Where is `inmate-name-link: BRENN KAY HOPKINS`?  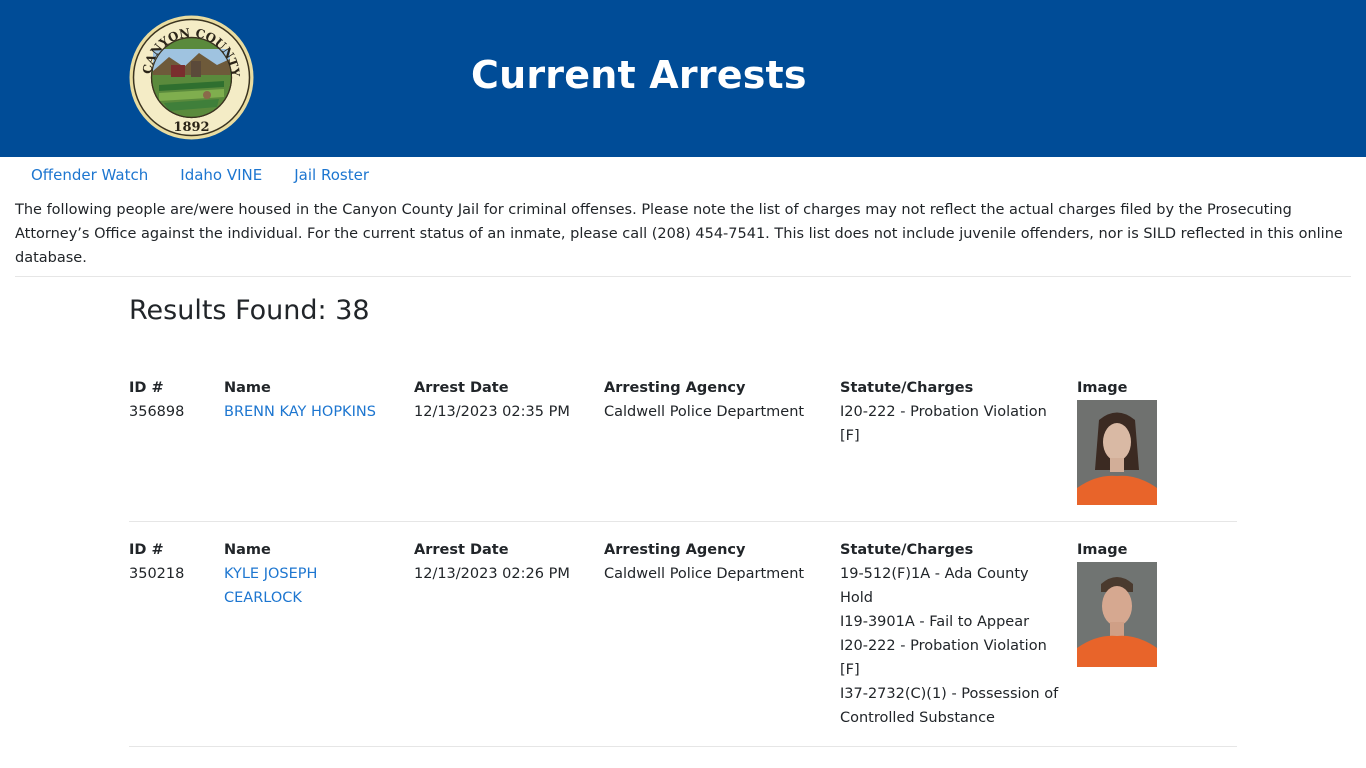
inmate-name-link: BRENN KAY HOPKINS is located at coordinates (309, 412).